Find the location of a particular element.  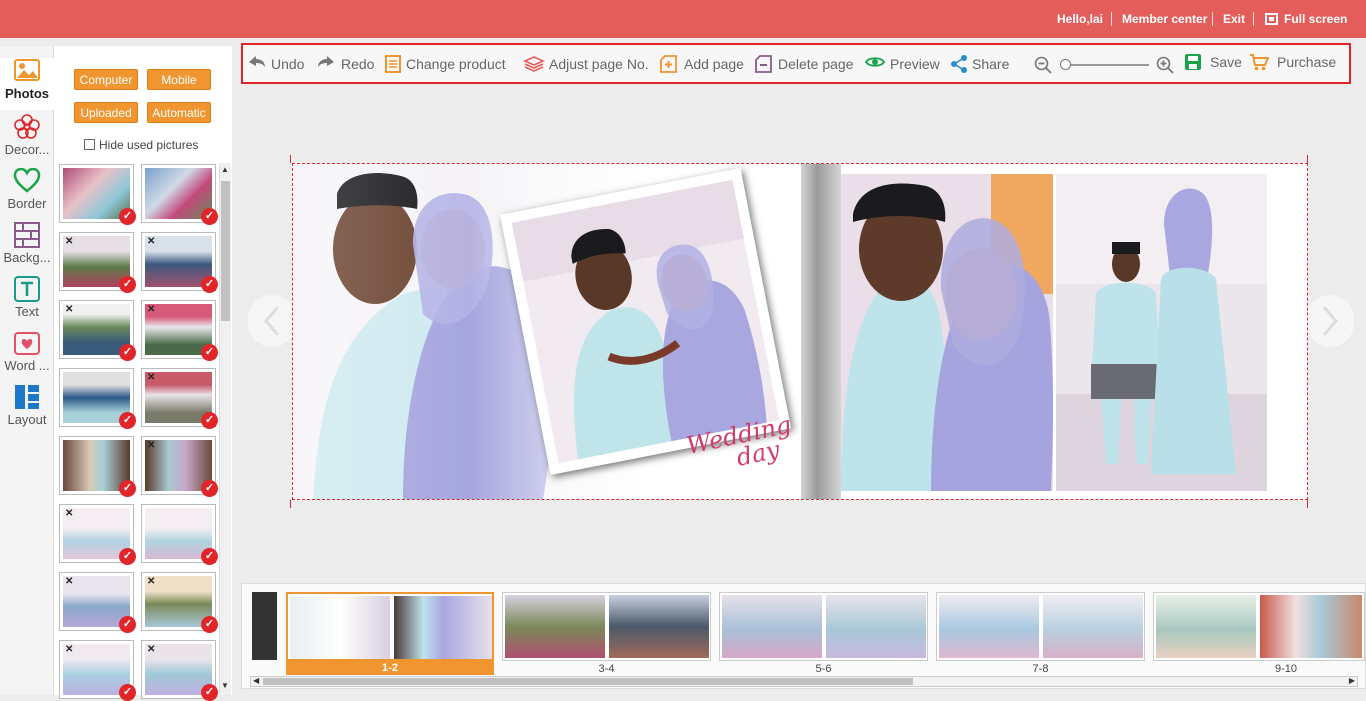

sidebar-item-layout: Layout is located at coordinates (27, 411).